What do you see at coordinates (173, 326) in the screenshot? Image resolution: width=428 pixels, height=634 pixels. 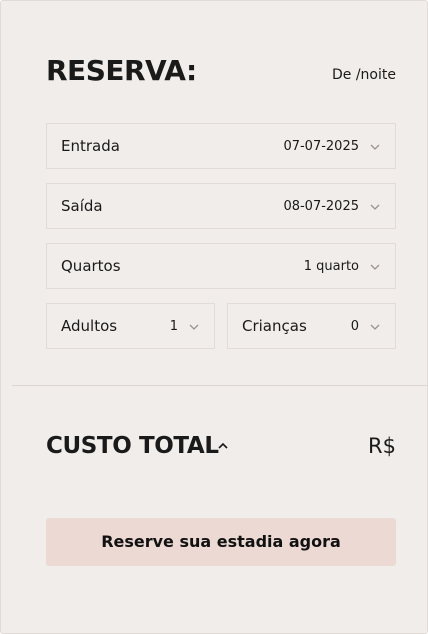 I see `adults-value: 1` at bounding box center [173, 326].